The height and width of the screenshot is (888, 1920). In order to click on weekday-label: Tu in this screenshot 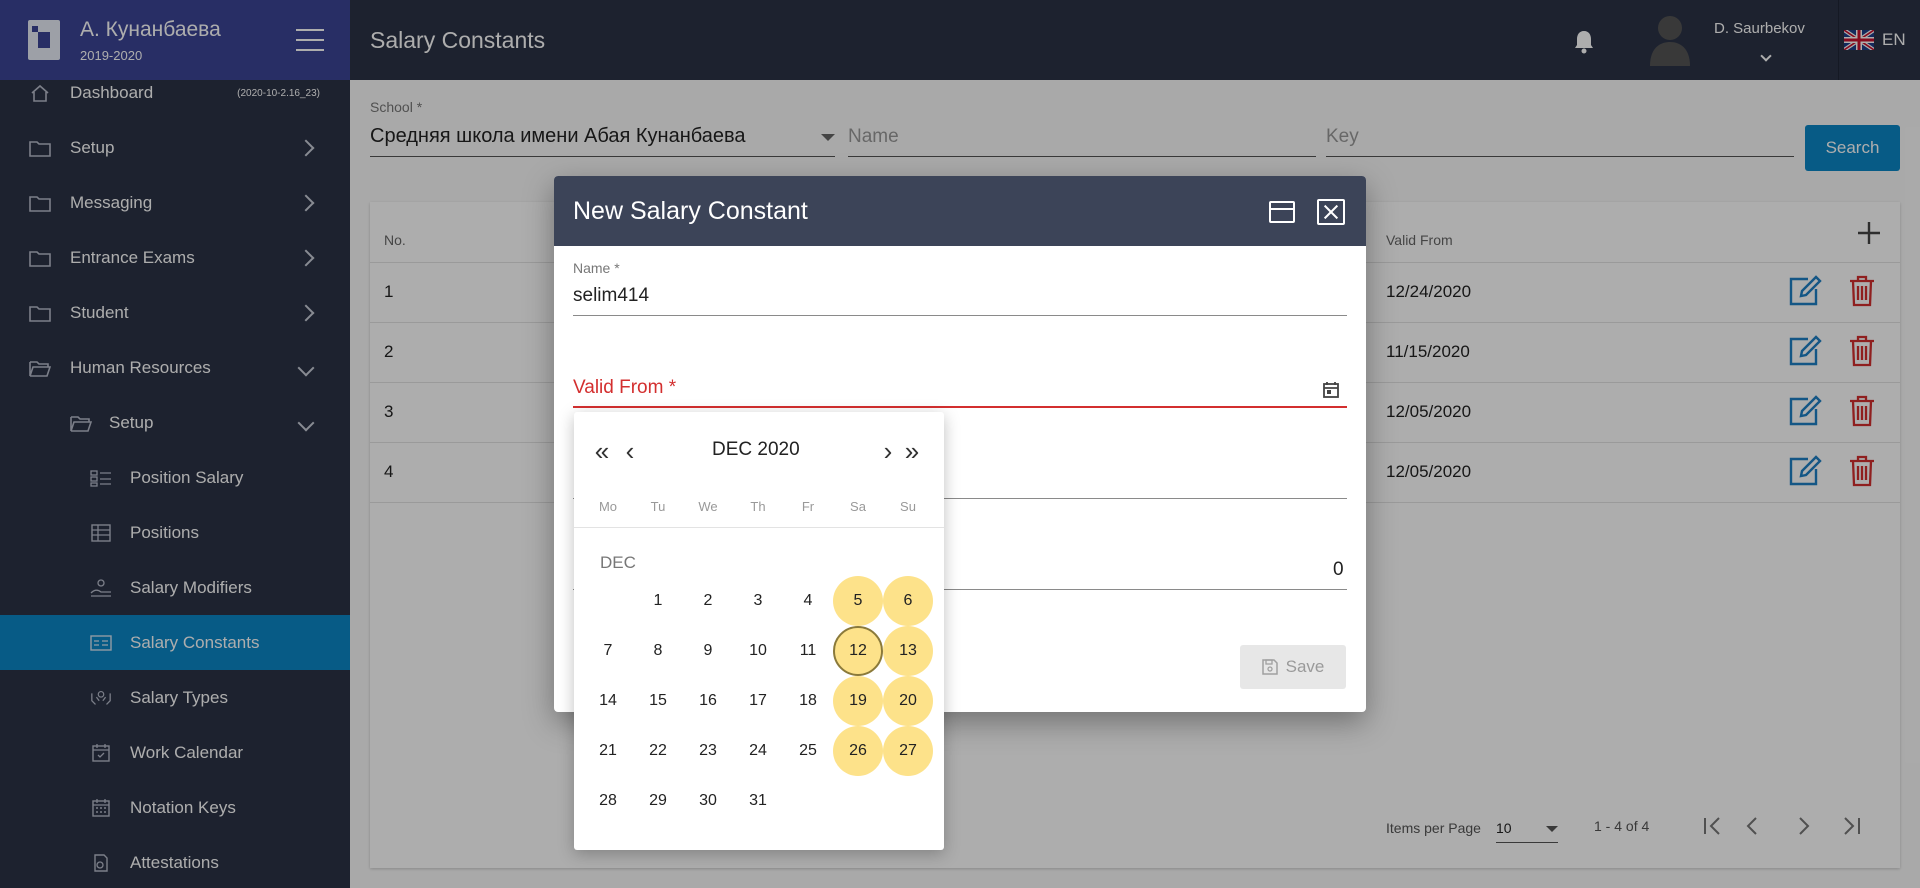, I will do `click(658, 506)`.